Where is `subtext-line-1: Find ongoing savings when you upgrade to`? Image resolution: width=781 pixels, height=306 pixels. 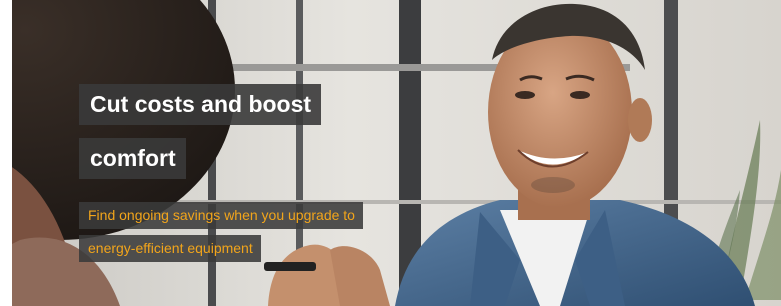
subtext-line-1: Find ongoing savings when you upgrade to is located at coordinates (221, 215).